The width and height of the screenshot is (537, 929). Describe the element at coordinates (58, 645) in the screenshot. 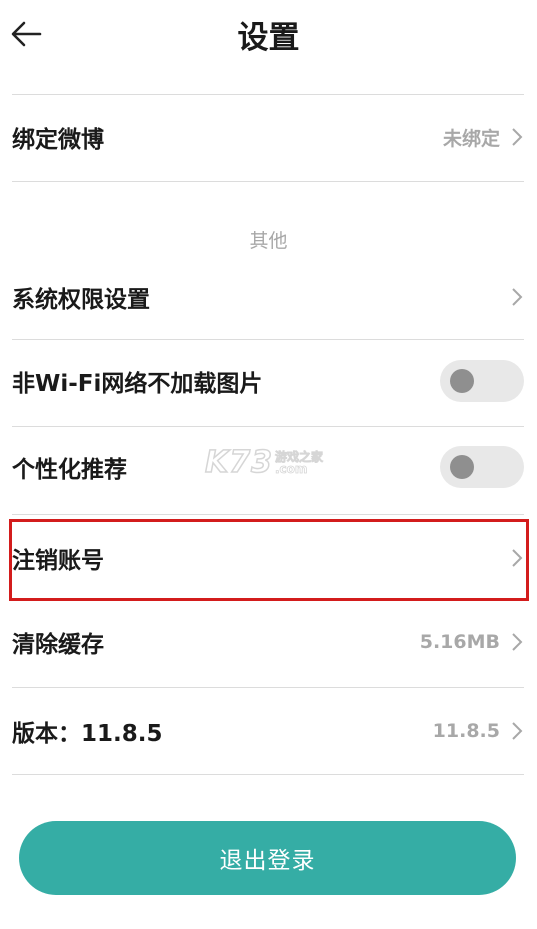

I see `clear-cache-label: 清除缓存` at that location.